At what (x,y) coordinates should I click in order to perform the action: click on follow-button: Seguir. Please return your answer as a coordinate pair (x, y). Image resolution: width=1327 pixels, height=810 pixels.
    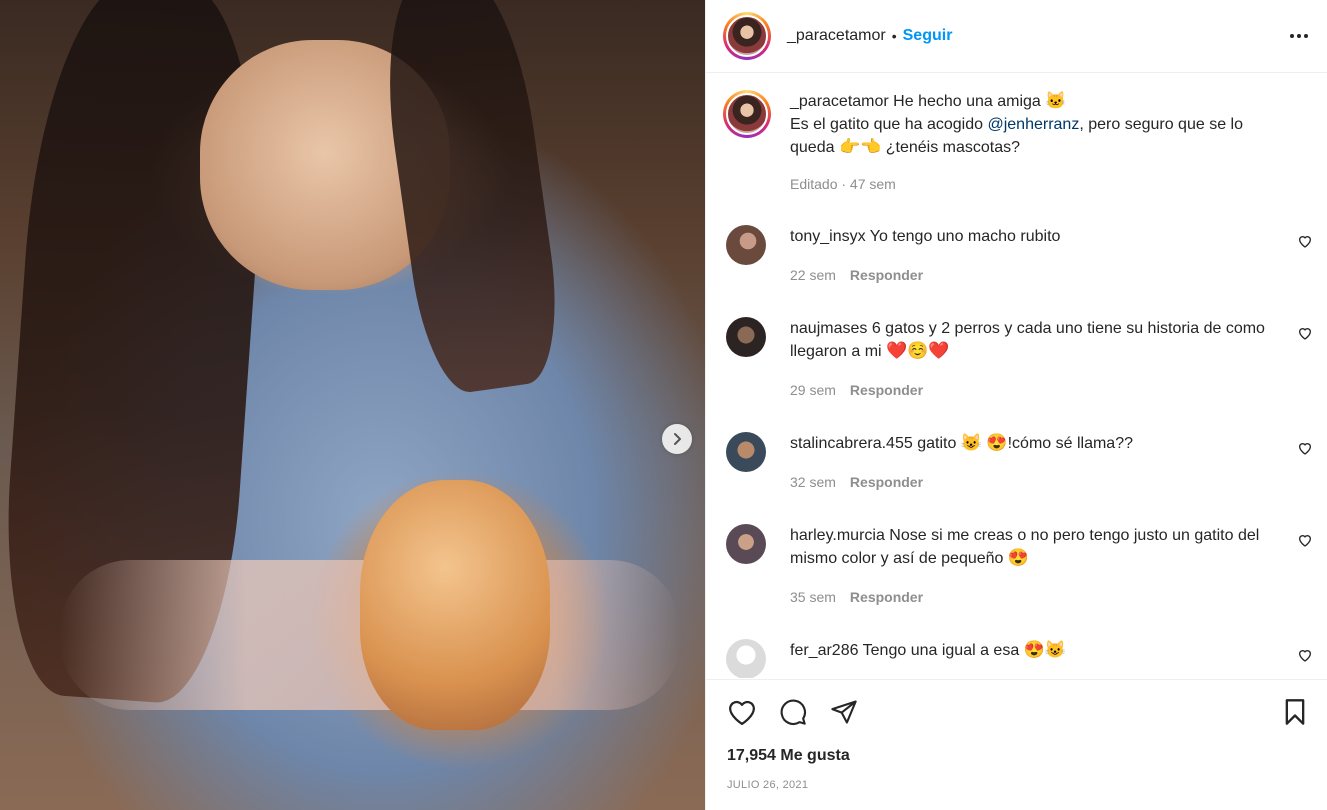
    Looking at the image, I should click on (928, 36).